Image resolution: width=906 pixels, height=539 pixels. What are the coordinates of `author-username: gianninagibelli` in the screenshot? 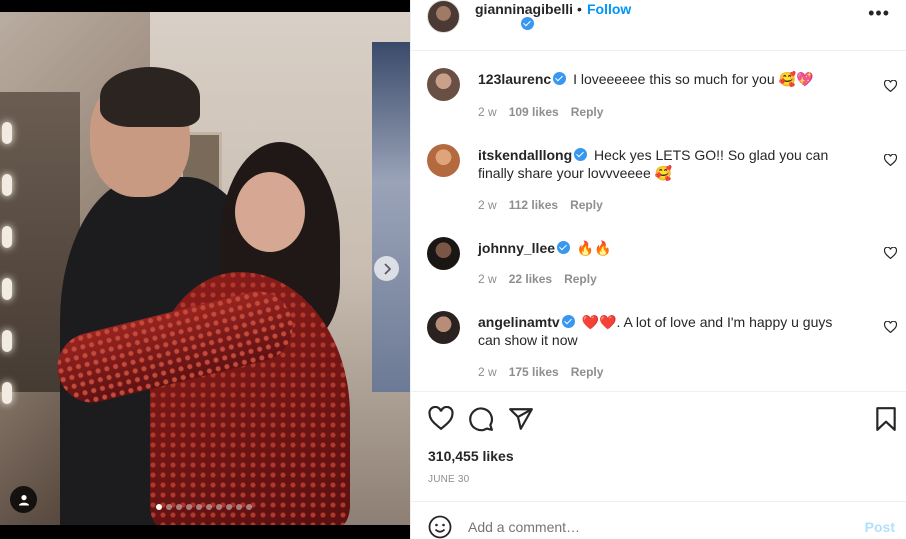 It's located at (524, 9).